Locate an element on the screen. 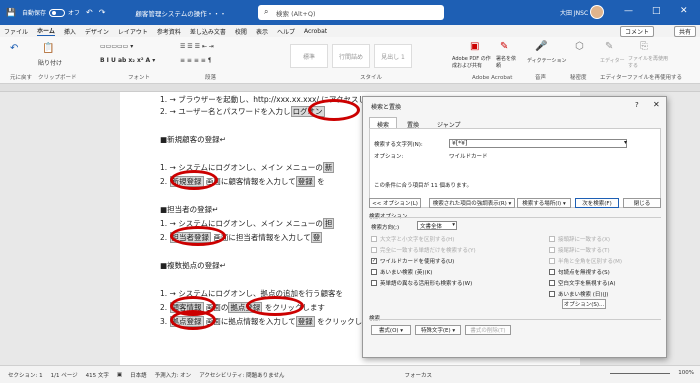 The width and height of the screenshot is (700, 383). option-checkbox: あいまい検索 (英)(K) is located at coordinates (401, 272).